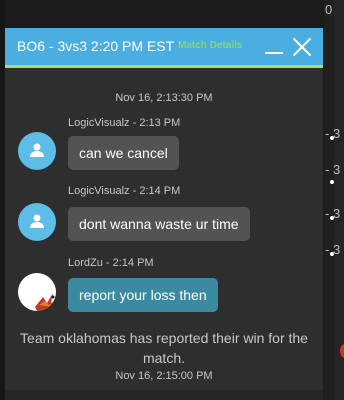 The width and height of the screenshot is (344, 400). I want to click on chat-header: BO6 - 3vs3 2:20 PM EST Match Details, so click(164, 48).